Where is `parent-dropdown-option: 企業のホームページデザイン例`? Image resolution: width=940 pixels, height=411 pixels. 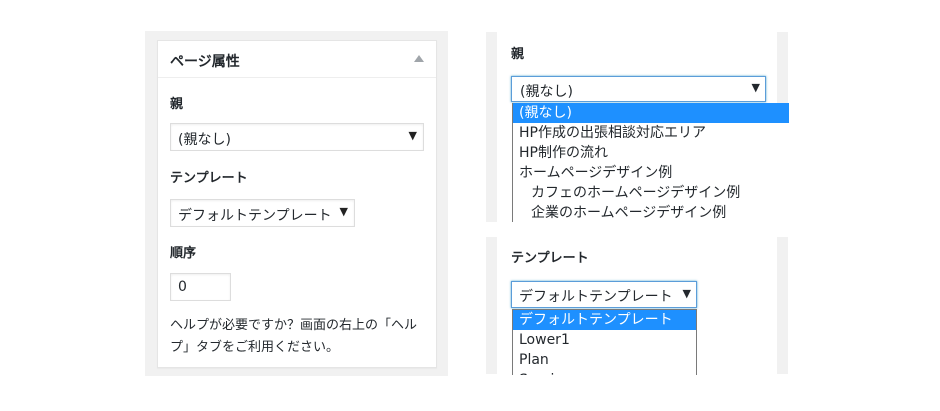 parent-dropdown-option: 企業のホームページデザイン例 is located at coordinates (651, 212).